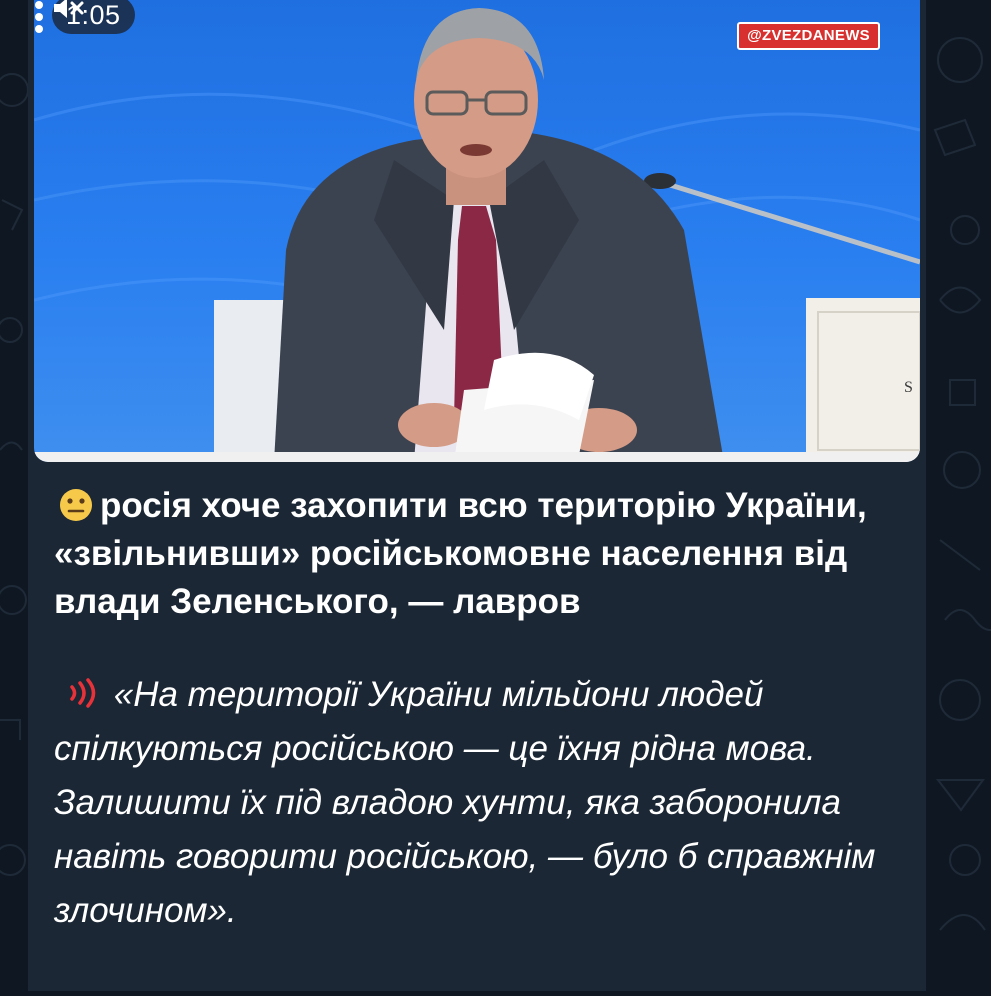 Image resolution: width=991 pixels, height=996 pixels. Describe the element at coordinates (908, 387) in the screenshot. I see `svg-text: S` at that location.